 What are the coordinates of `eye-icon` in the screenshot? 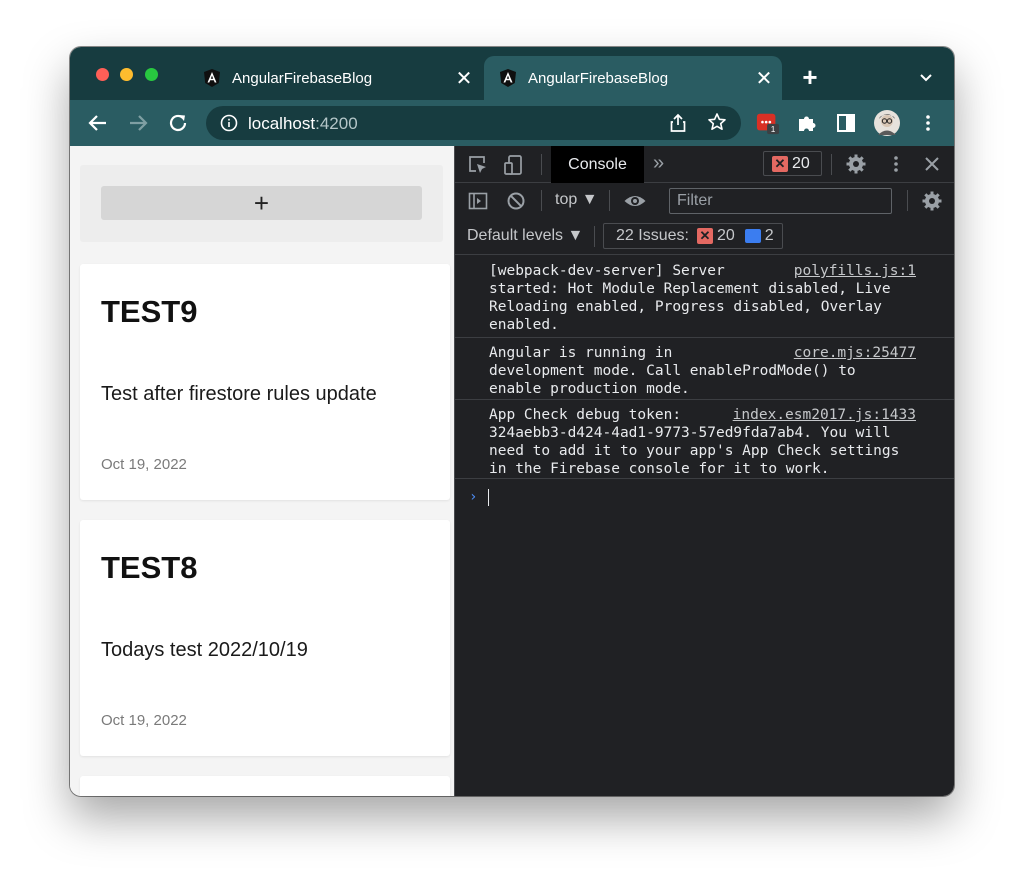 It's located at (635, 201).